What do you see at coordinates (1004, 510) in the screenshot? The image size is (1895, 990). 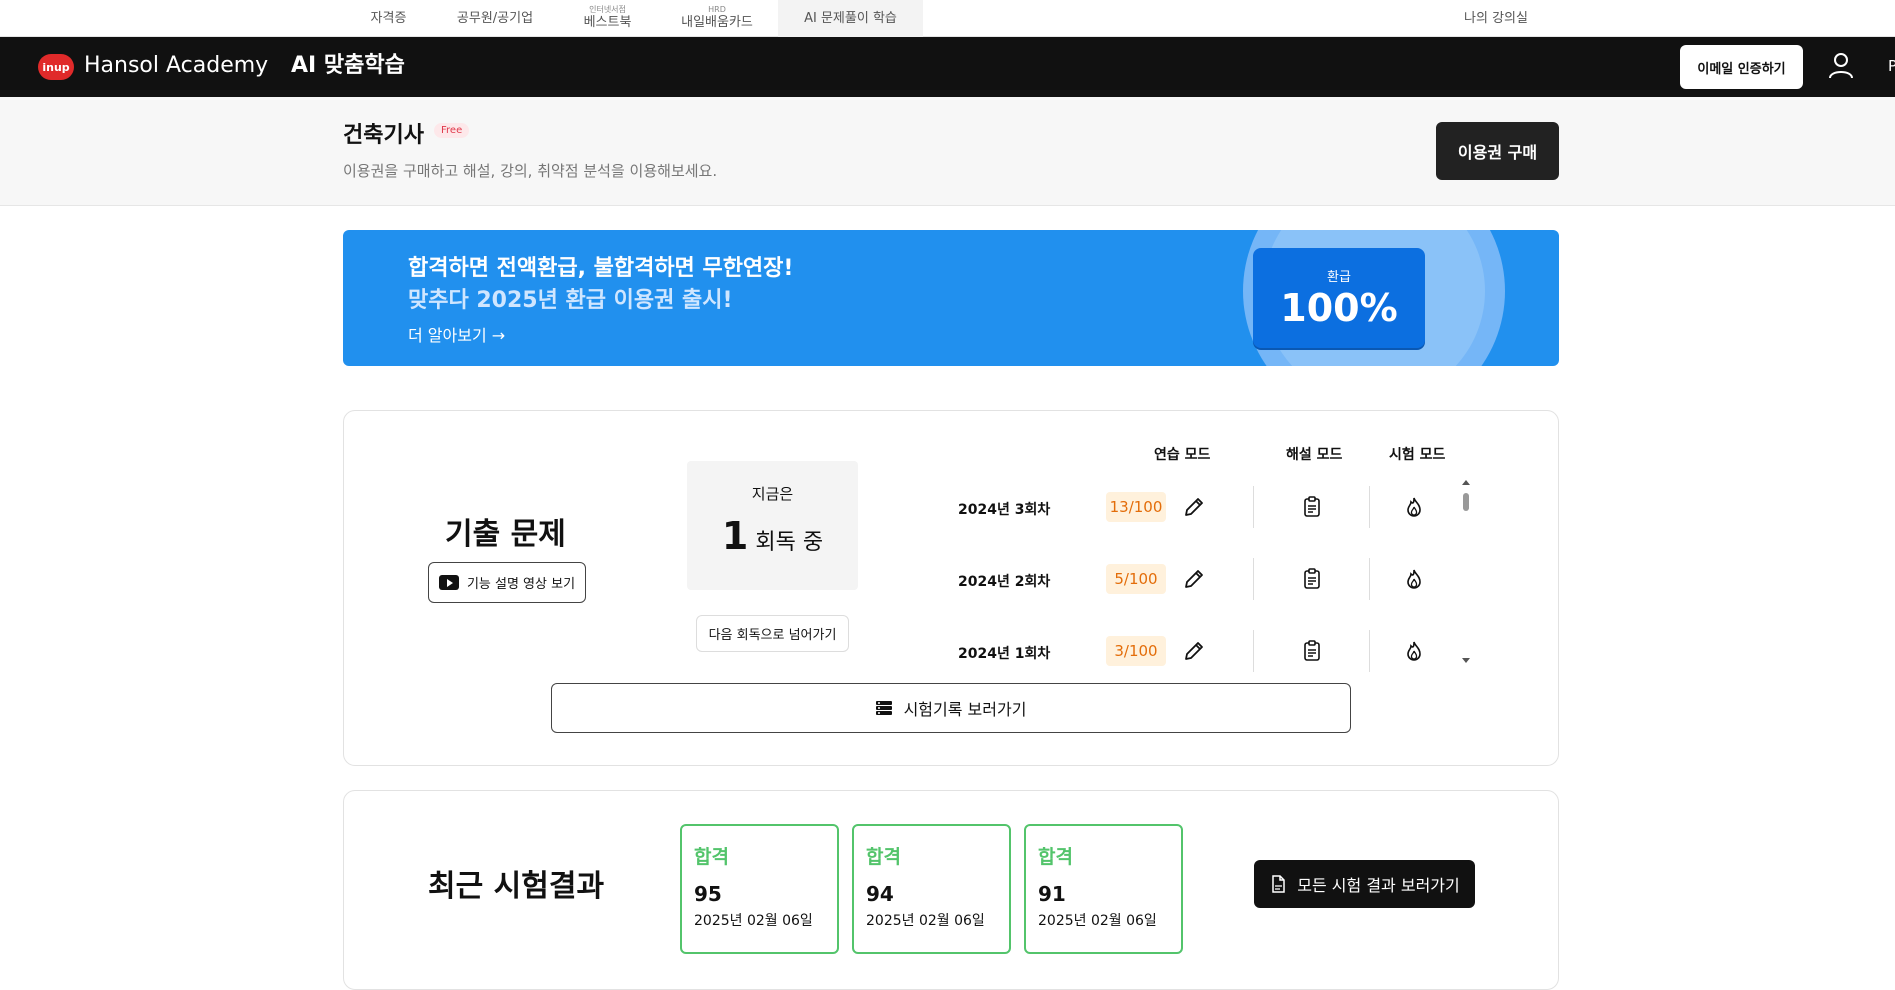 I see `exam-row-label: 2024년 3회차` at bounding box center [1004, 510].